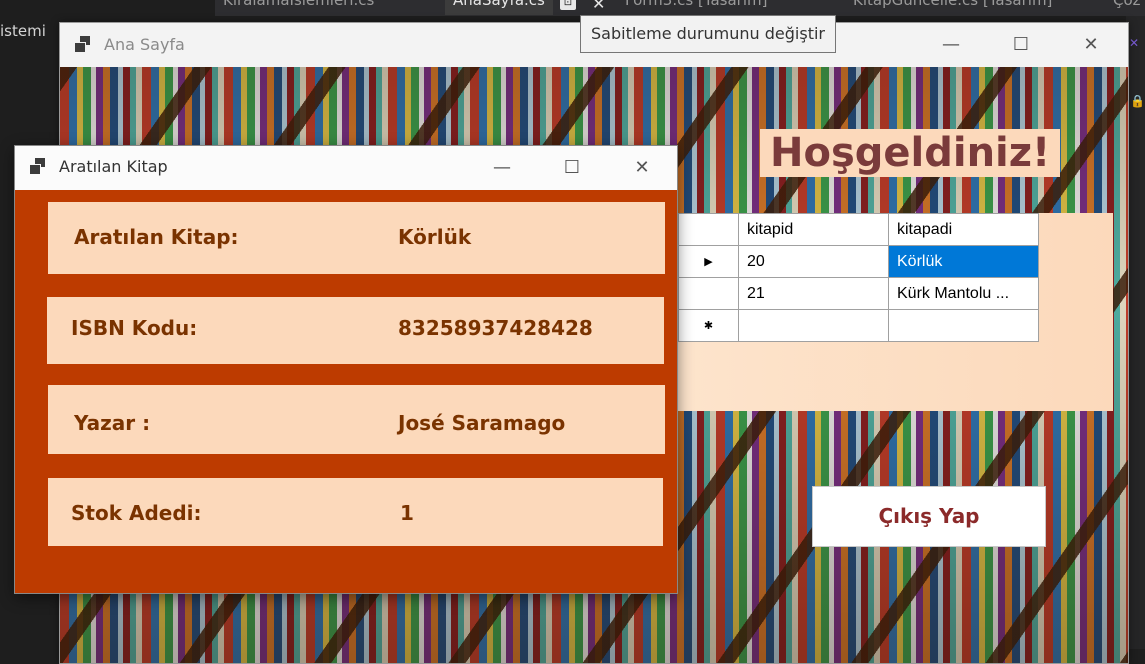  What do you see at coordinates (963, 229) in the screenshot?
I see `column-header-kitapadi: kitapadi` at bounding box center [963, 229].